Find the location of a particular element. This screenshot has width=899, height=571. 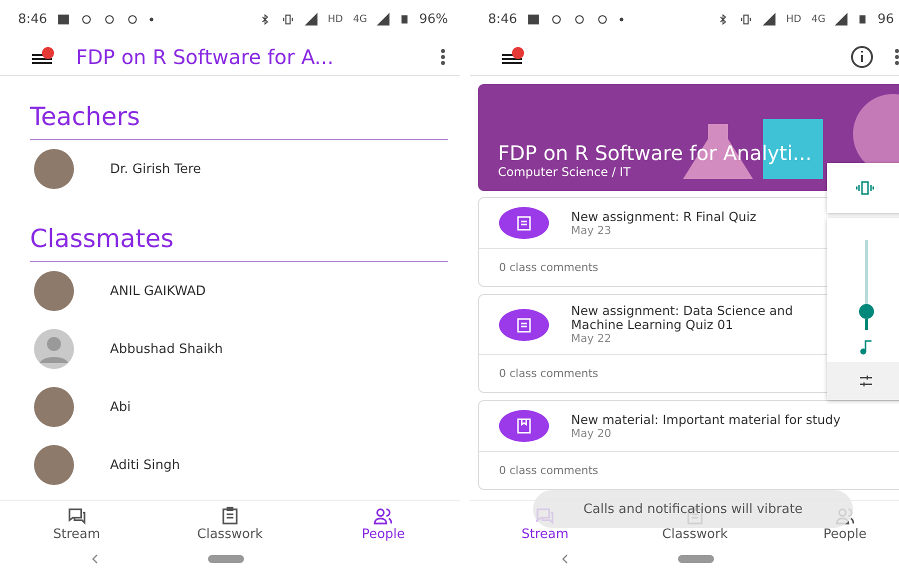

nav-tab: Classwork is located at coordinates (230, 524).